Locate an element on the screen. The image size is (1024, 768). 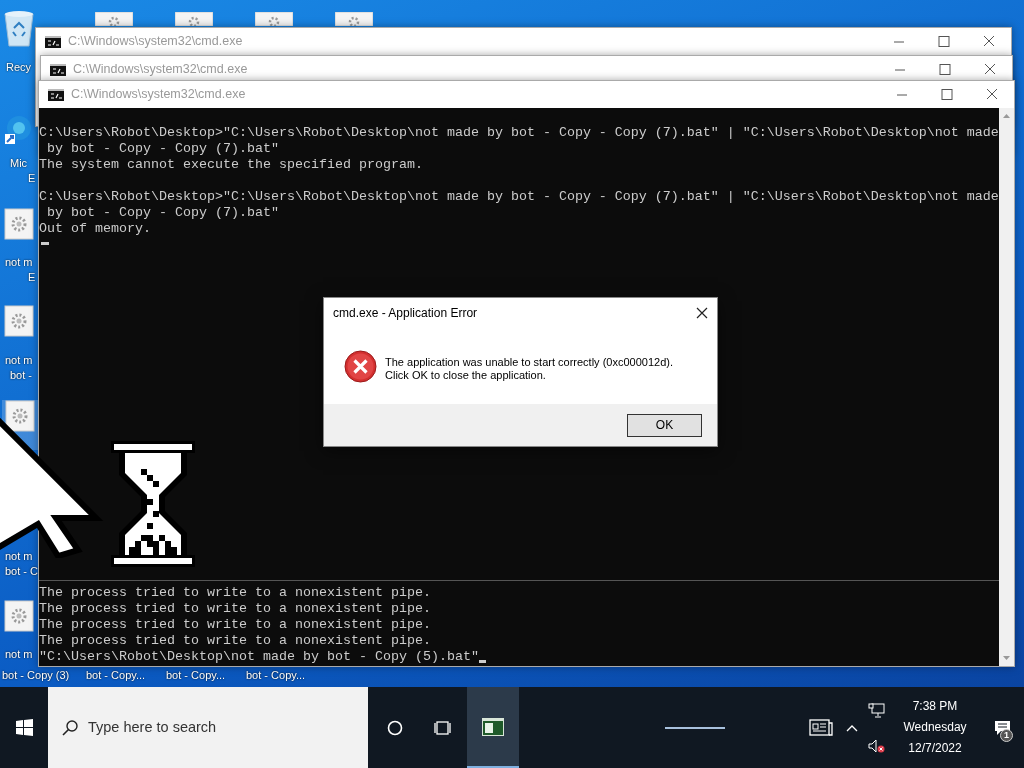
search-icon is located at coordinates (70, 727).